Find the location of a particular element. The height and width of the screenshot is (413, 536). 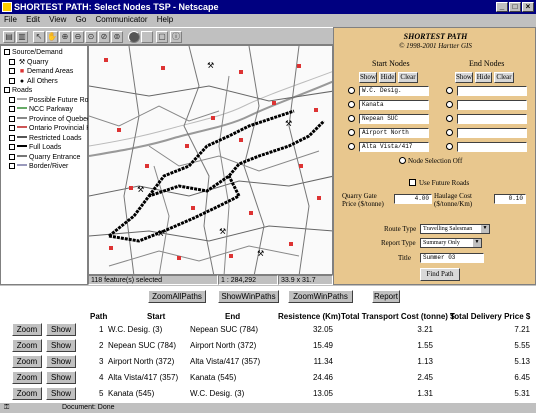

find-path-button: Find Path is located at coordinates (440, 274).